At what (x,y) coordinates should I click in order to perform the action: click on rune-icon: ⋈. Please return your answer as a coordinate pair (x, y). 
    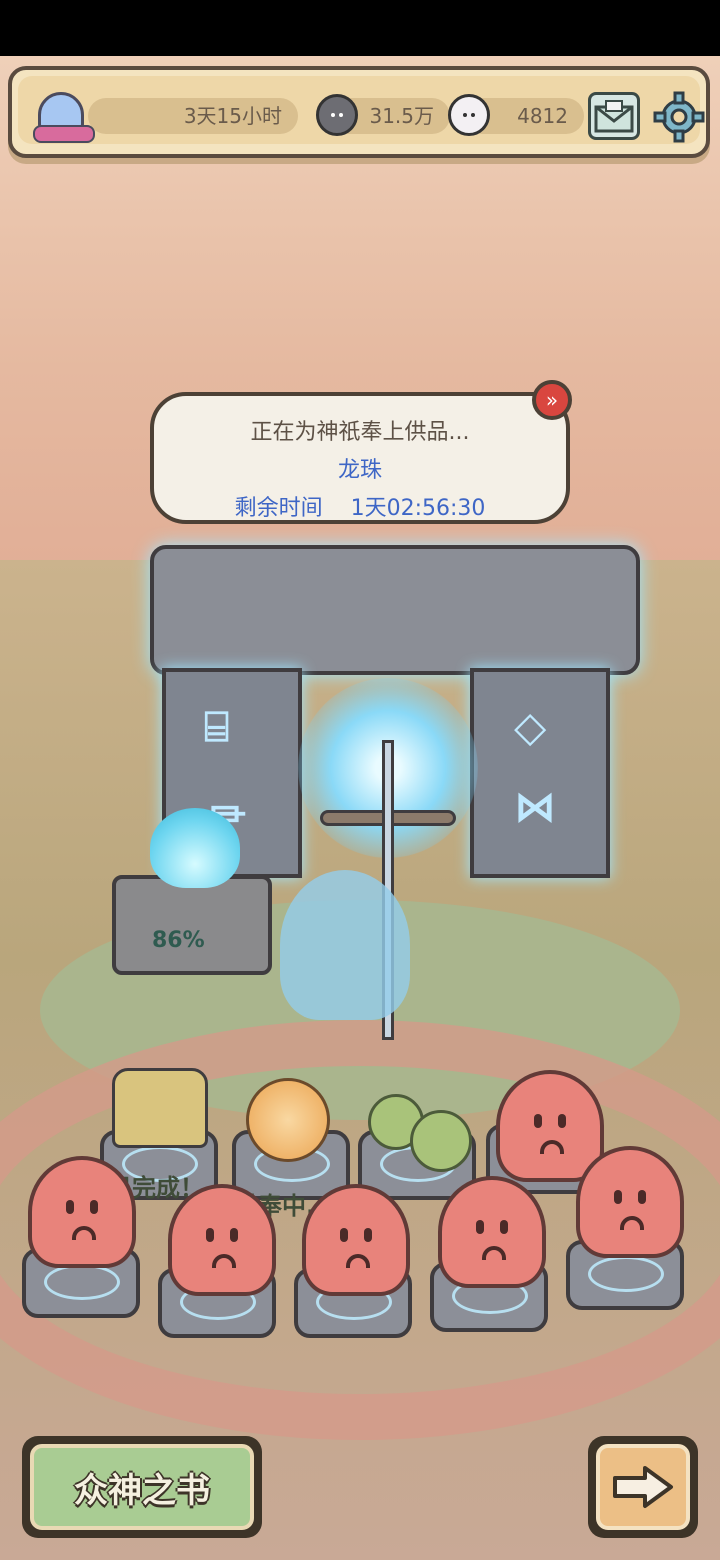
    Looking at the image, I should click on (535, 806).